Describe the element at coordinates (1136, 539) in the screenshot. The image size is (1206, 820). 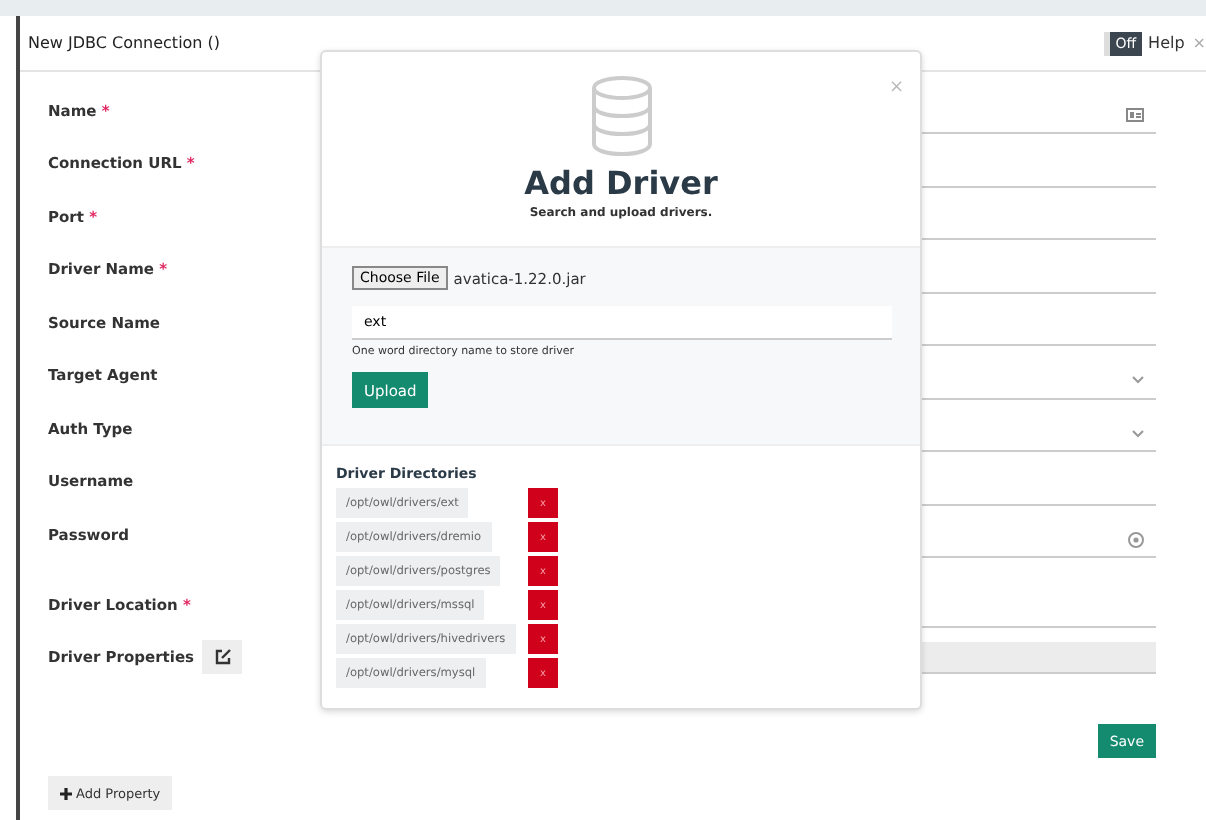
I see `eye-icon` at that location.